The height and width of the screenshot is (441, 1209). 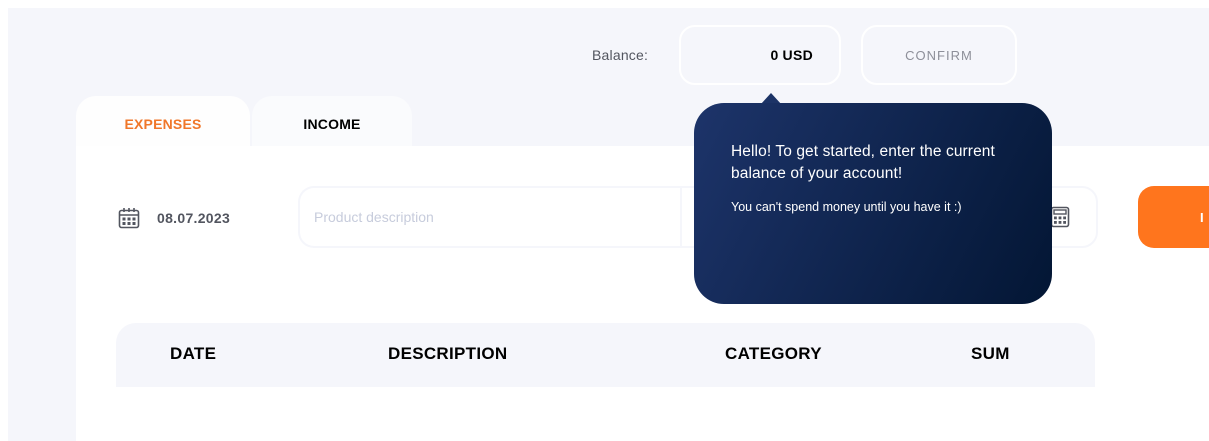 I want to click on calculator-icon, so click(x=1060, y=217).